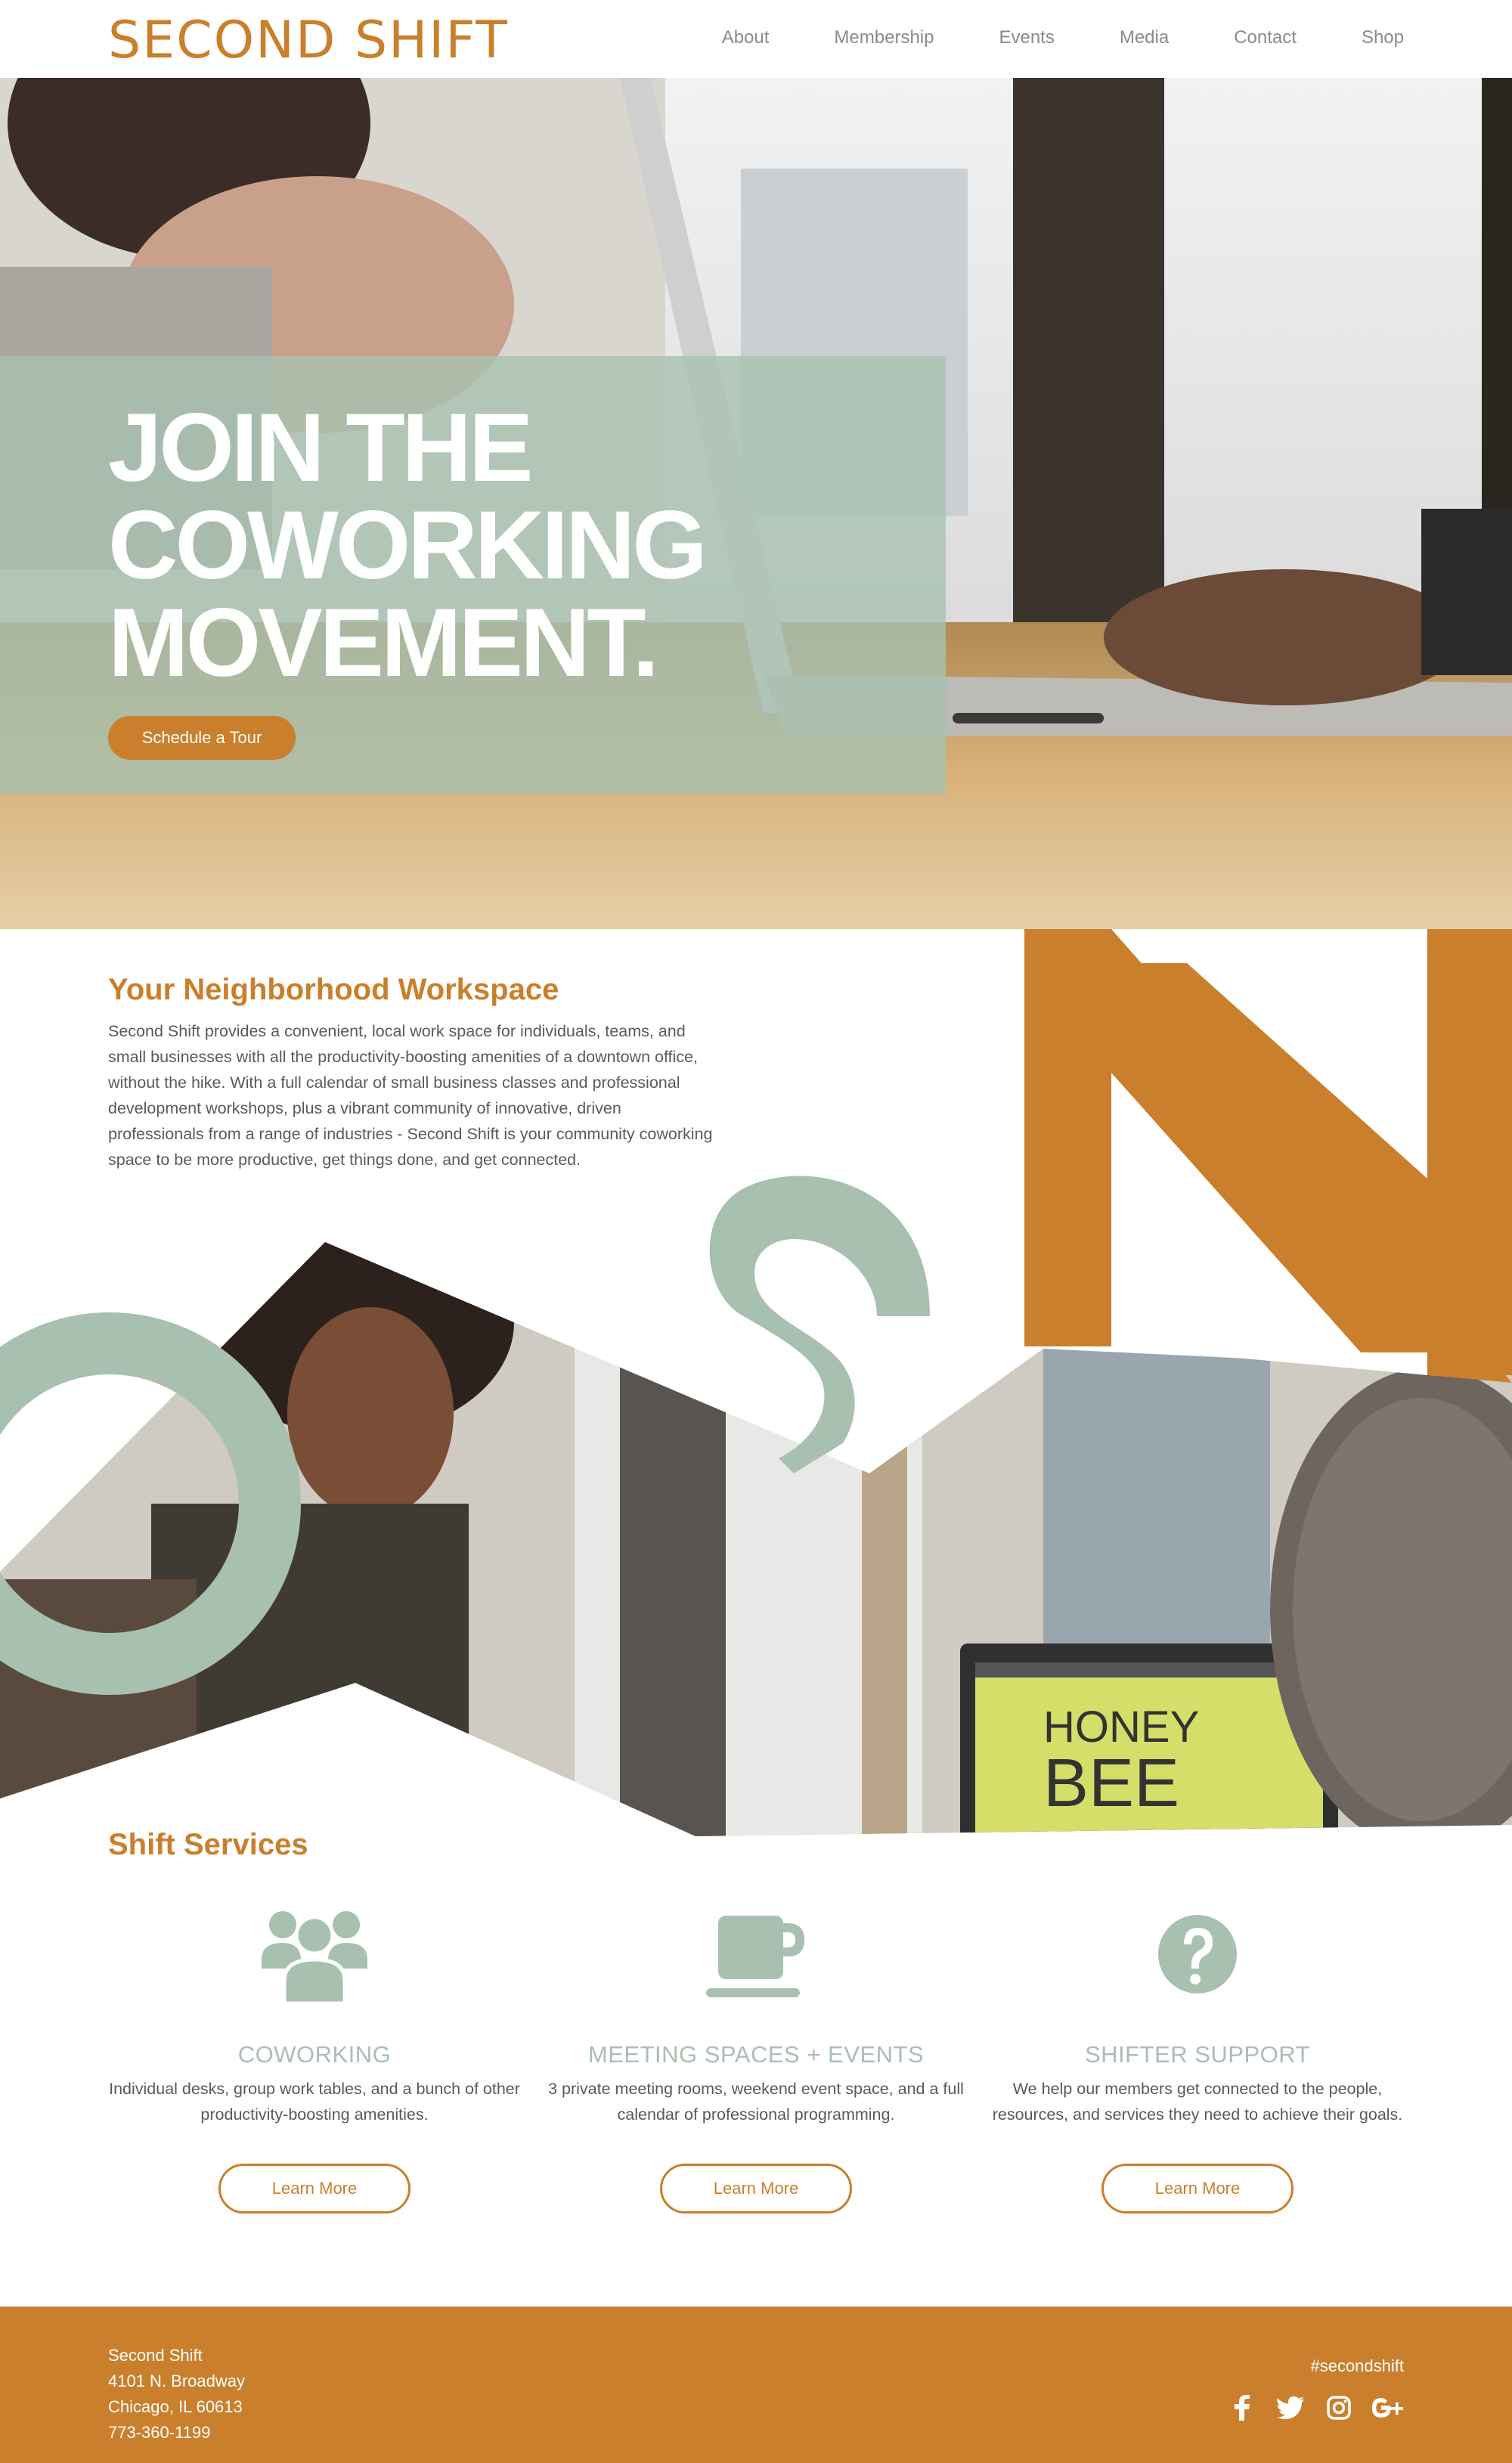 The image size is (1512, 2463). What do you see at coordinates (1383, 37) in the screenshot?
I see `nav-shop: Shop` at bounding box center [1383, 37].